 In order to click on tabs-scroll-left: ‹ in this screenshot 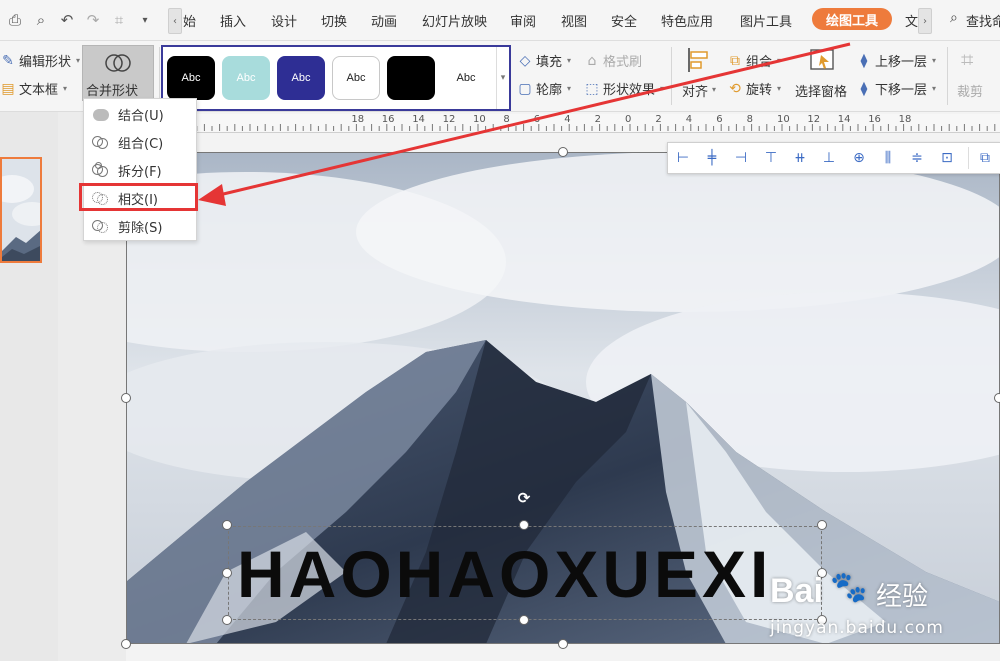, I will do `click(175, 21)`.